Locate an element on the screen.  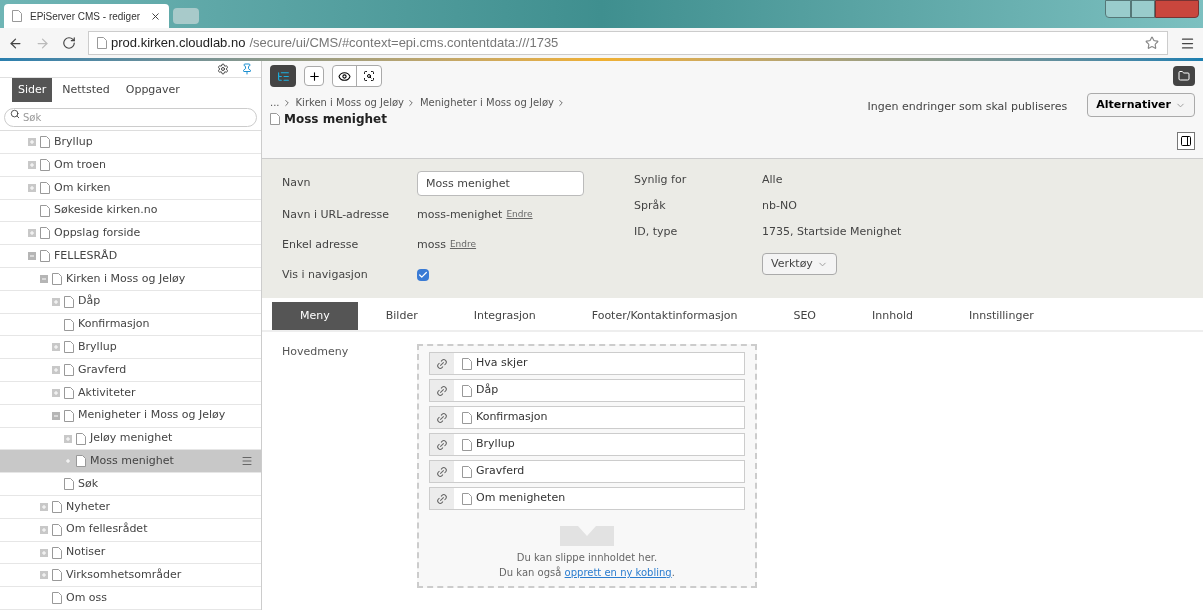
settings-icon is located at coordinates (223, 69).